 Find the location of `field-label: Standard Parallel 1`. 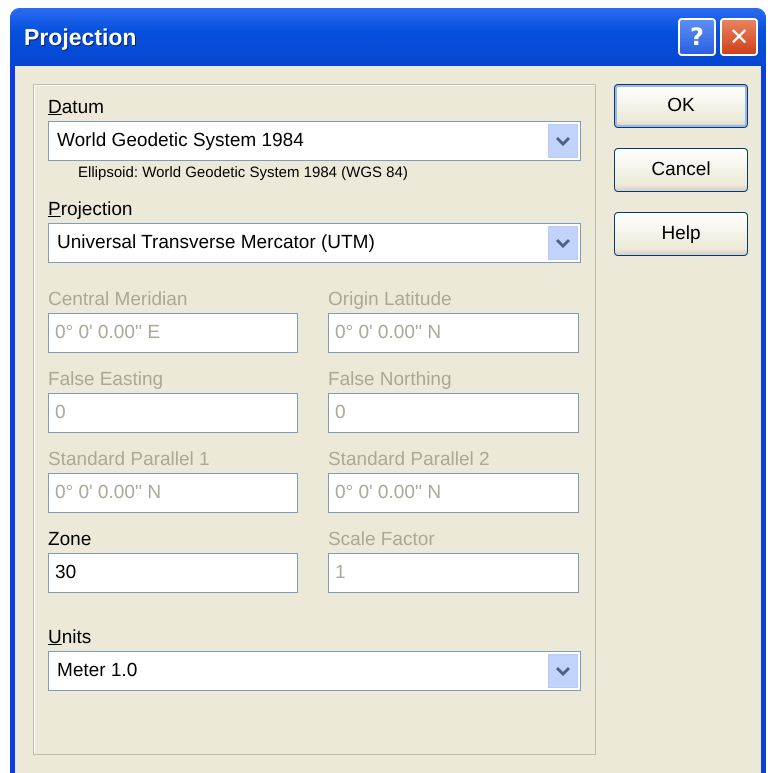

field-label: Standard Parallel 1 is located at coordinates (129, 460).